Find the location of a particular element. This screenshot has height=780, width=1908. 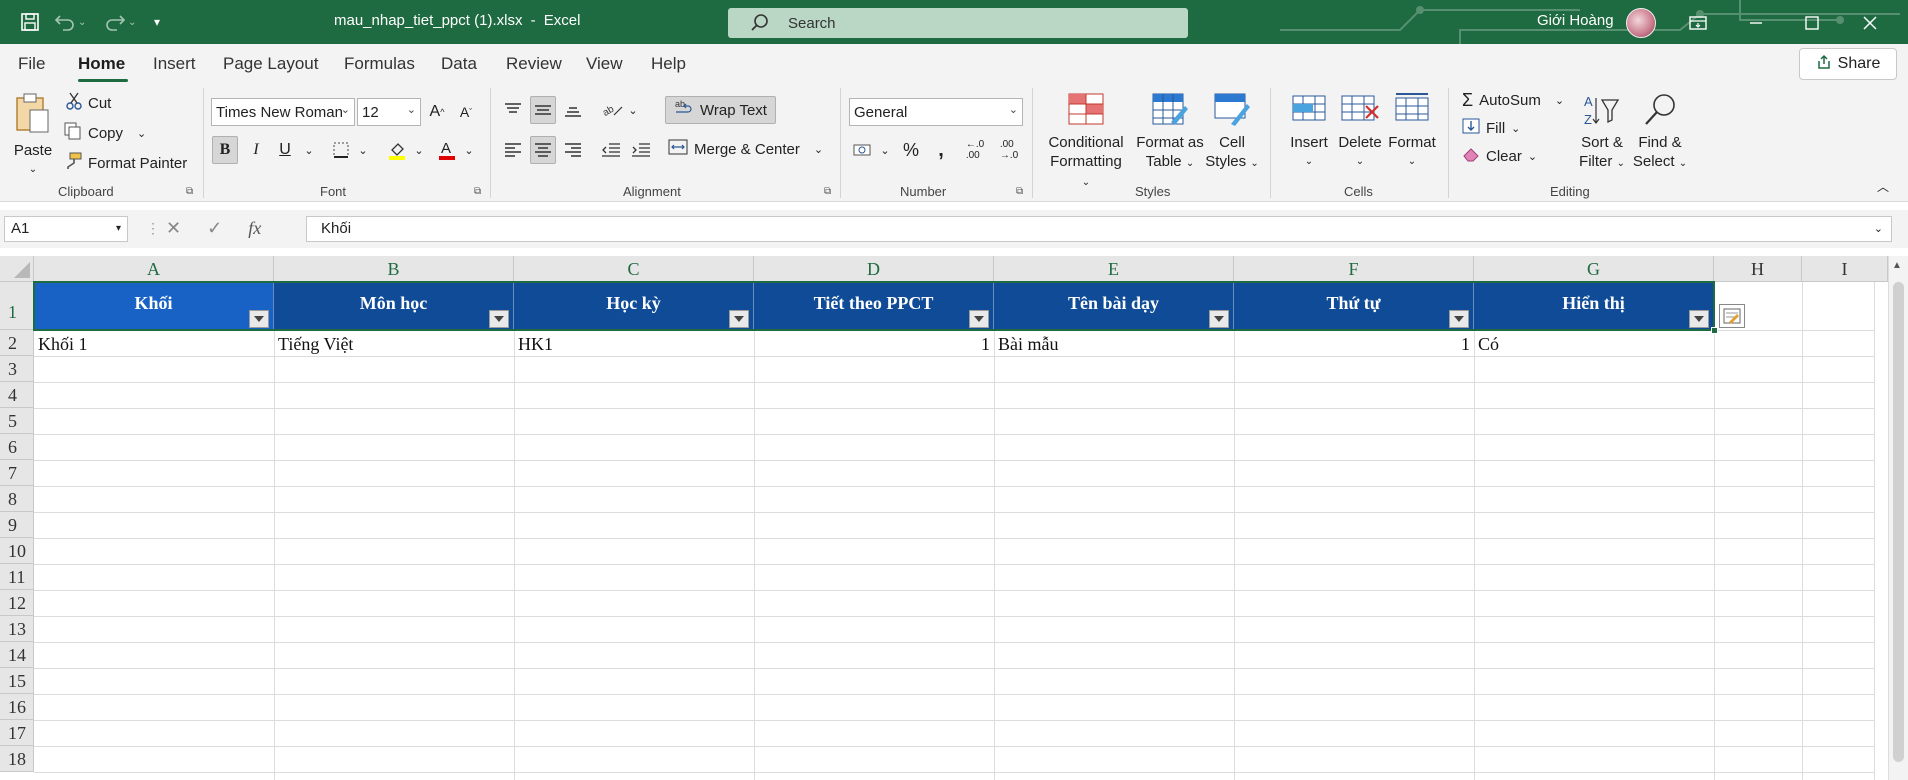

delete-cells-button: Delete ⌄ is located at coordinates (1360, 131).